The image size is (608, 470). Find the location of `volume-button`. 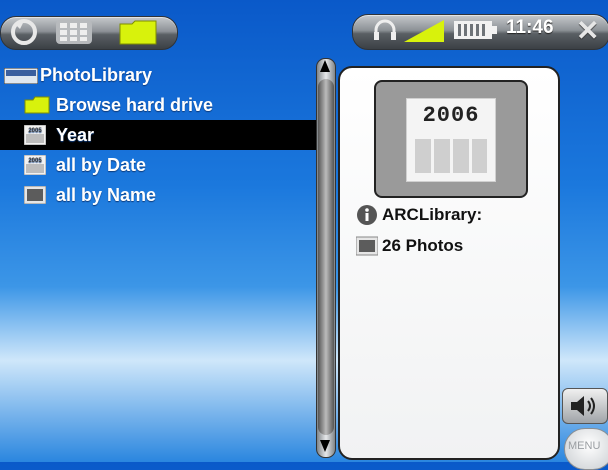

volume-button is located at coordinates (585, 406).